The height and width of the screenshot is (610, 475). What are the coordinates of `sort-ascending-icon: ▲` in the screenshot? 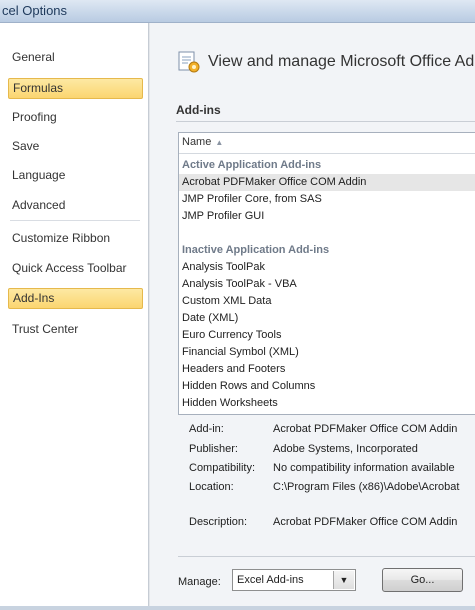 It's located at (219, 142).